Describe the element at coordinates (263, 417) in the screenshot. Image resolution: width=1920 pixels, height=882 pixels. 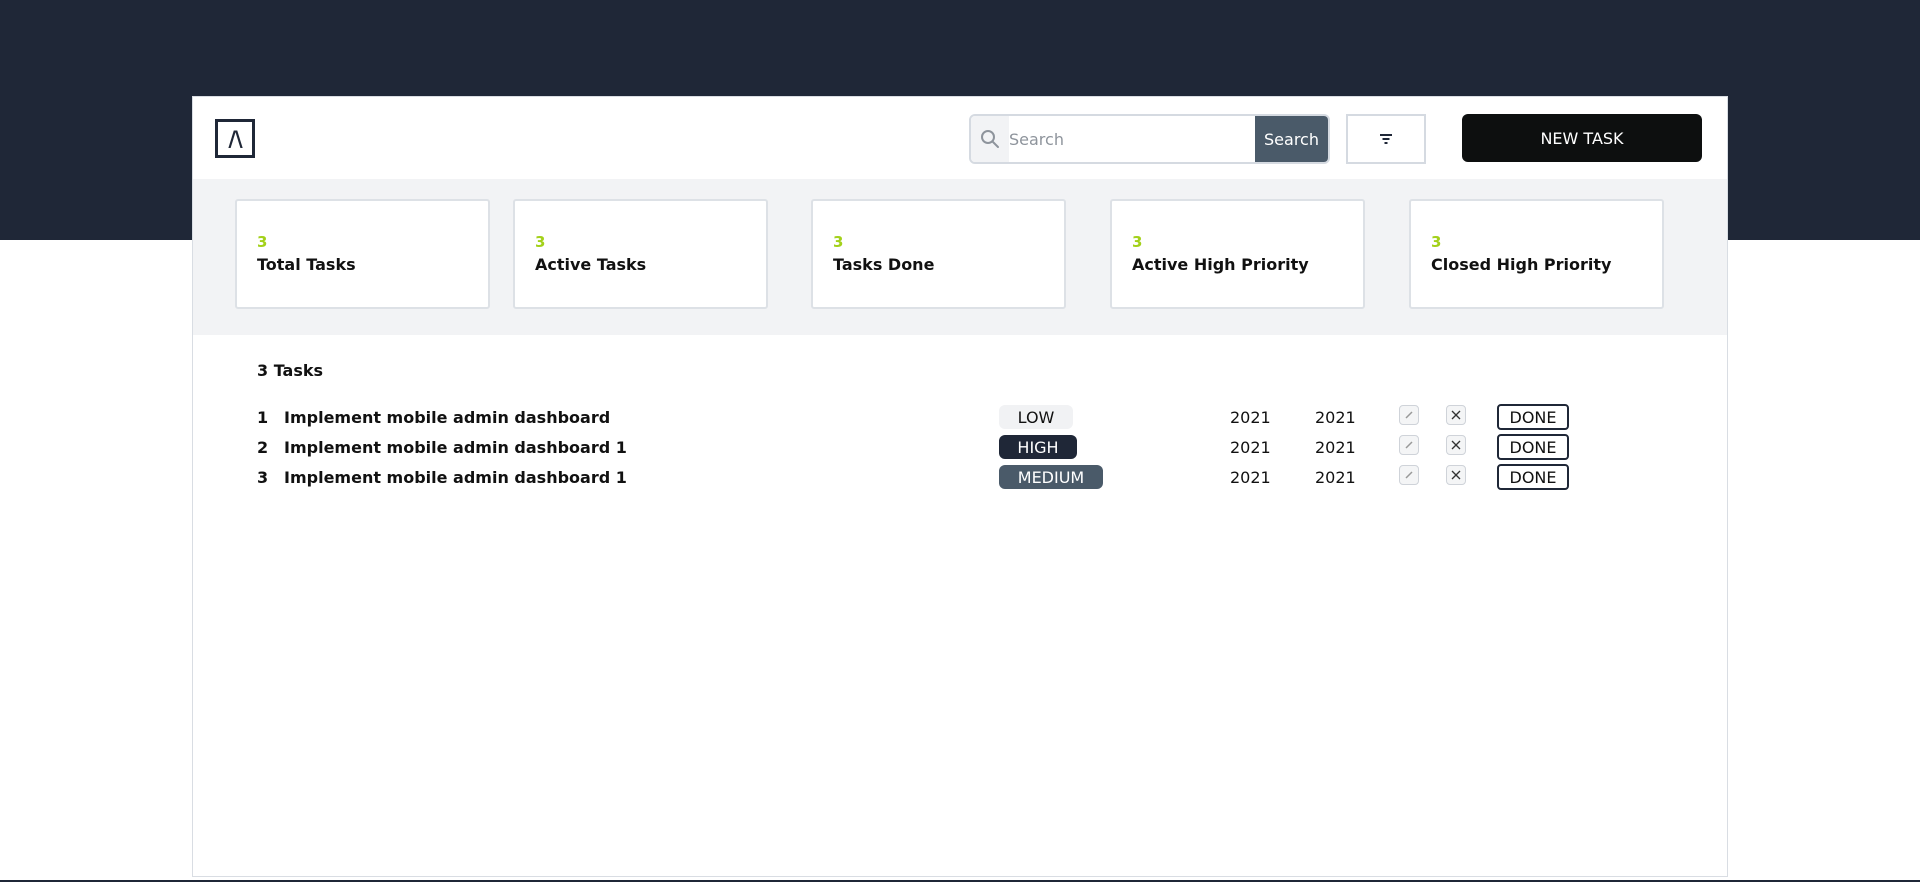
I see `task-number: 1` at that location.